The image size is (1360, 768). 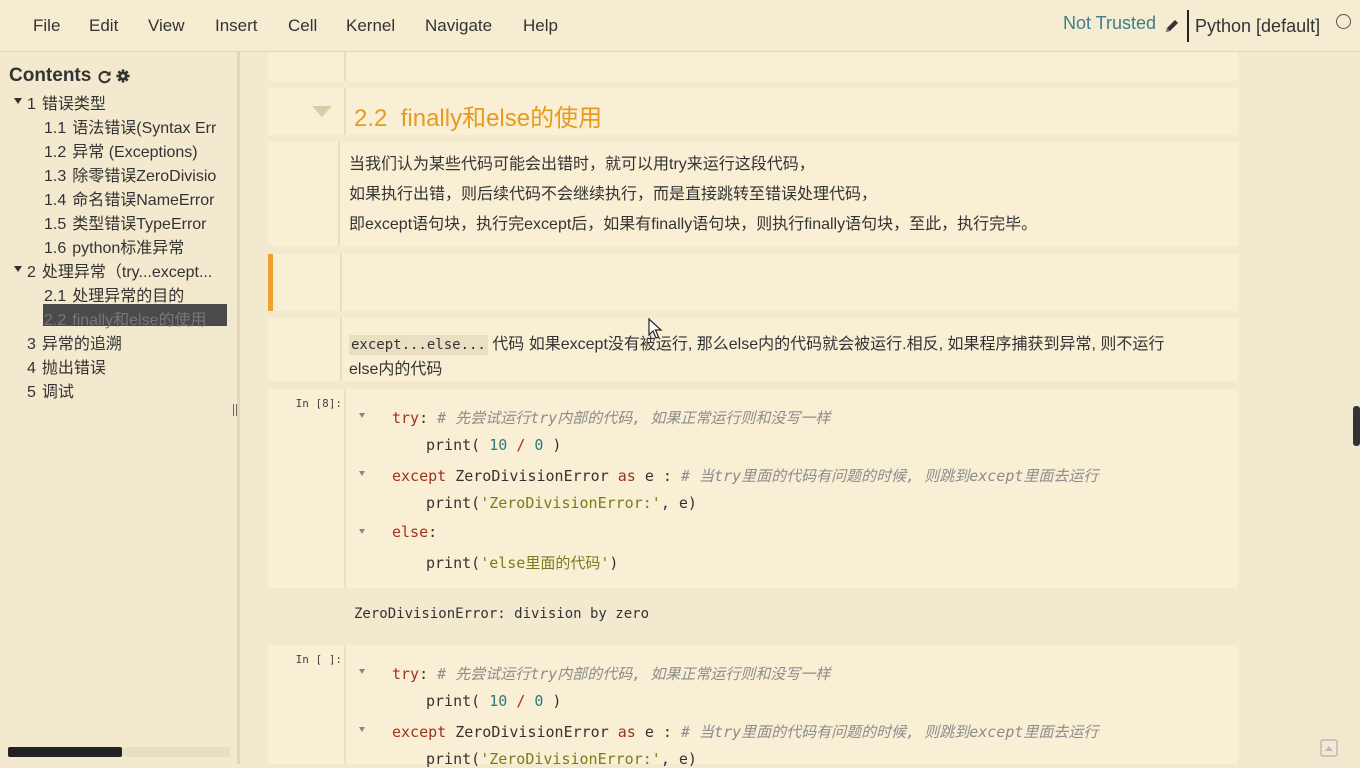 I want to click on keyword: as, so click(x=626, y=476).